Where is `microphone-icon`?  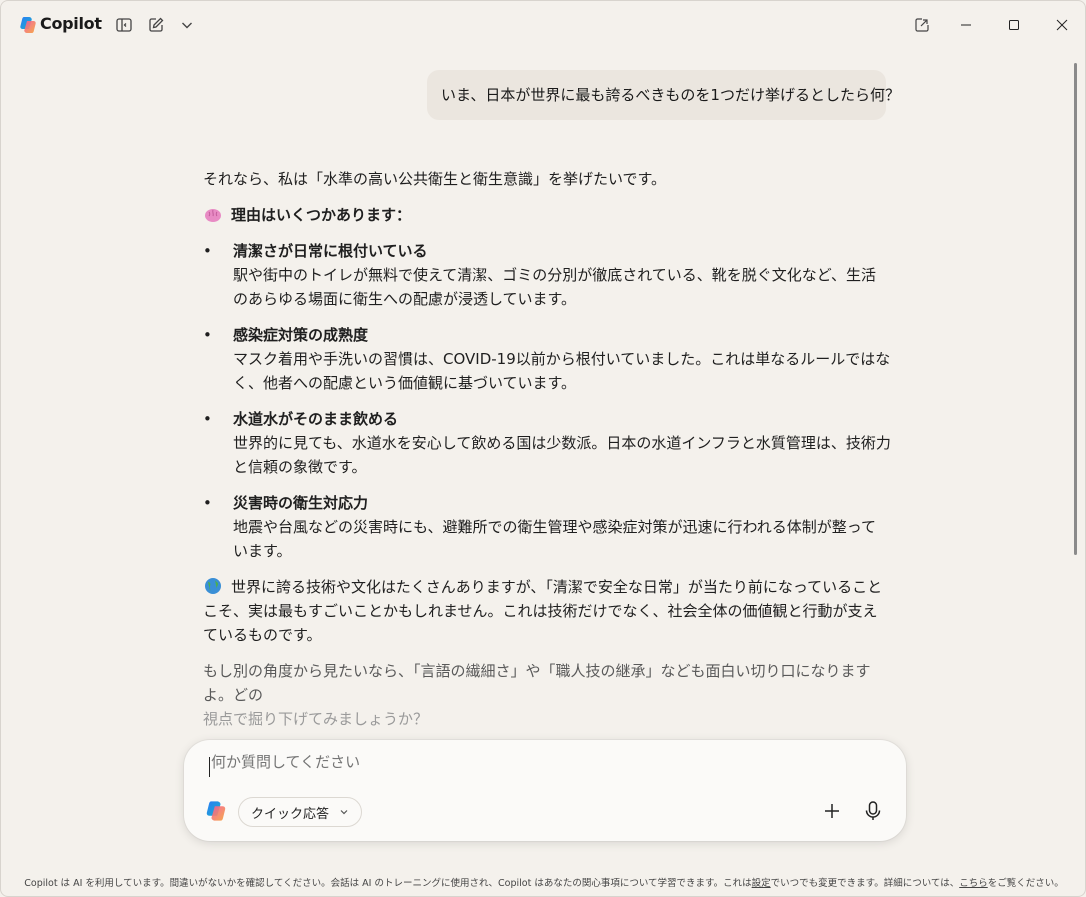 microphone-icon is located at coordinates (873, 810).